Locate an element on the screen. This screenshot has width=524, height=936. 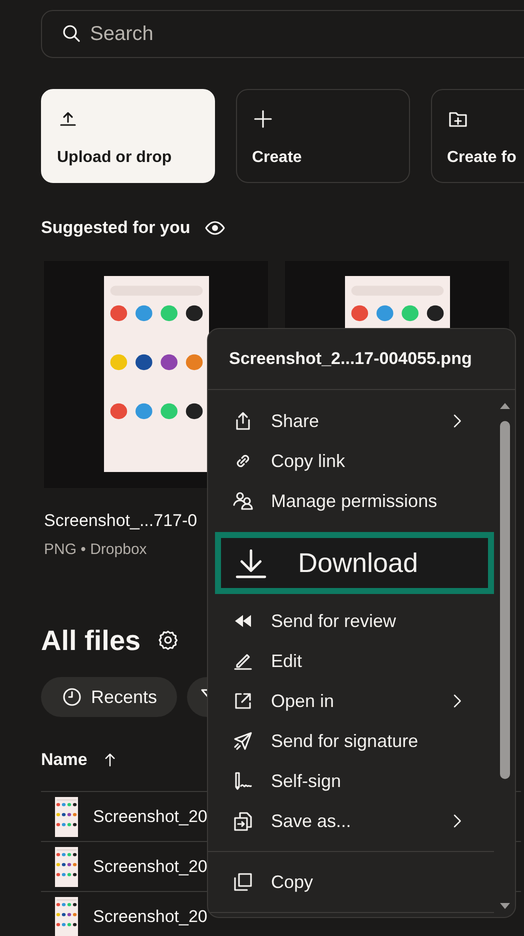
filter-chip: Recents is located at coordinates (109, 697).